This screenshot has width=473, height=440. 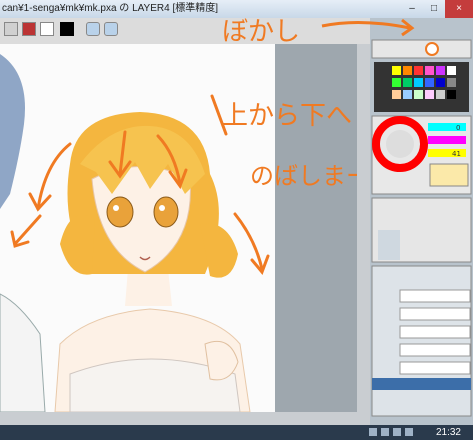 What do you see at coordinates (421, 384) in the screenshot?
I see `active-layer-row` at bounding box center [421, 384].